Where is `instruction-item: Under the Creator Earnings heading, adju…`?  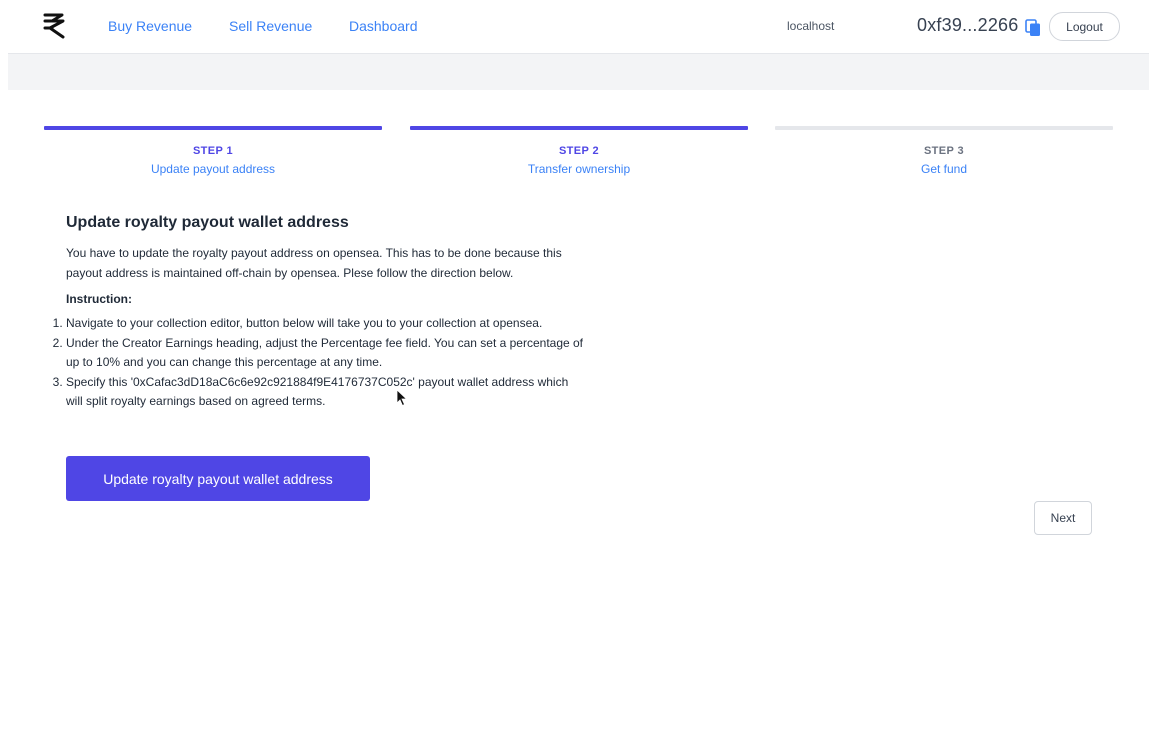 instruction-item: Under the Creator Earnings heading, adju… is located at coordinates (326, 353).